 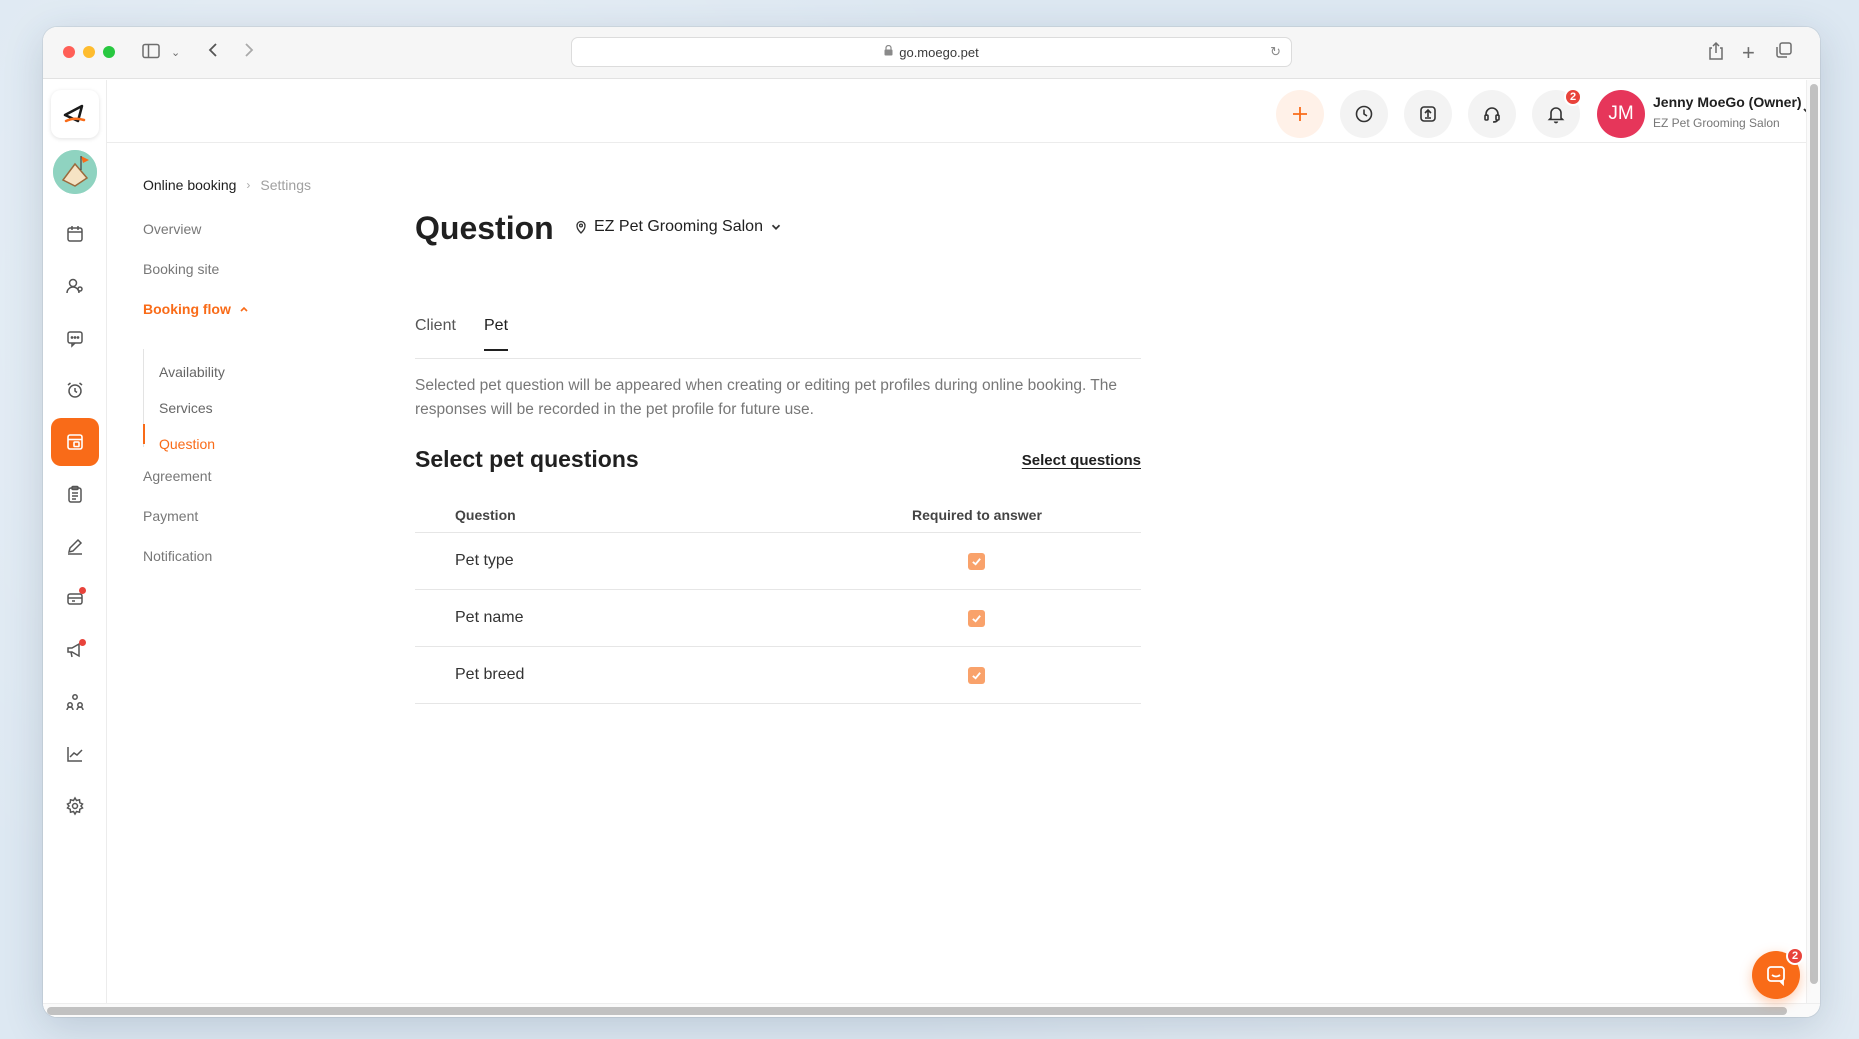 I want to click on header-question: Question, so click(x=485, y=515).